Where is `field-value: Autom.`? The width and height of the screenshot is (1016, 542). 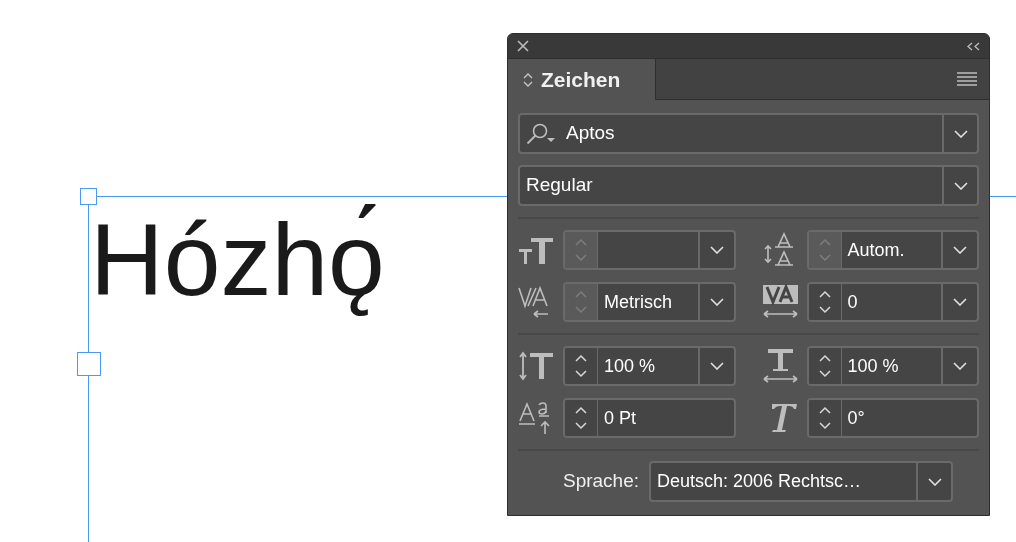
field-value: Autom. is located at coordinates (876, 250).